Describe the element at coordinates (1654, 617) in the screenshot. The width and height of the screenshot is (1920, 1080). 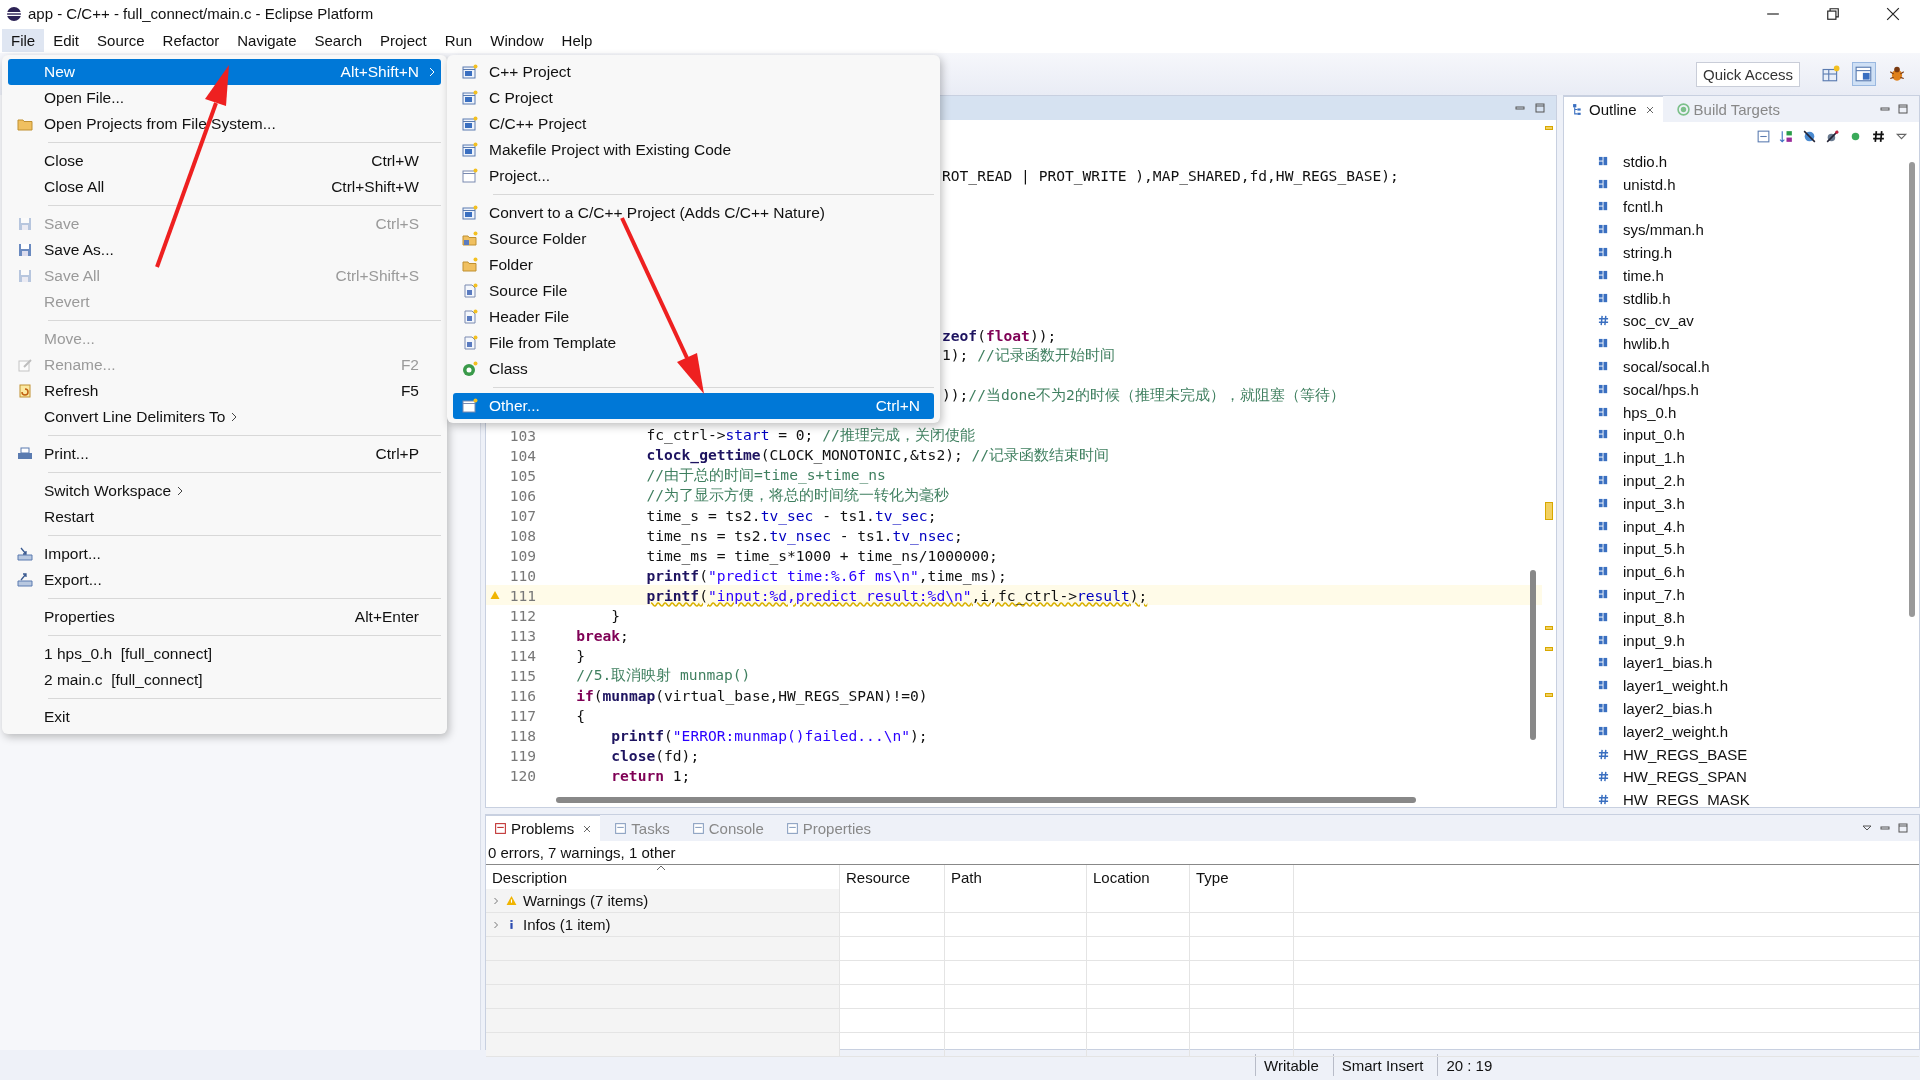
I see `outline-item: input_8.h` at that location.